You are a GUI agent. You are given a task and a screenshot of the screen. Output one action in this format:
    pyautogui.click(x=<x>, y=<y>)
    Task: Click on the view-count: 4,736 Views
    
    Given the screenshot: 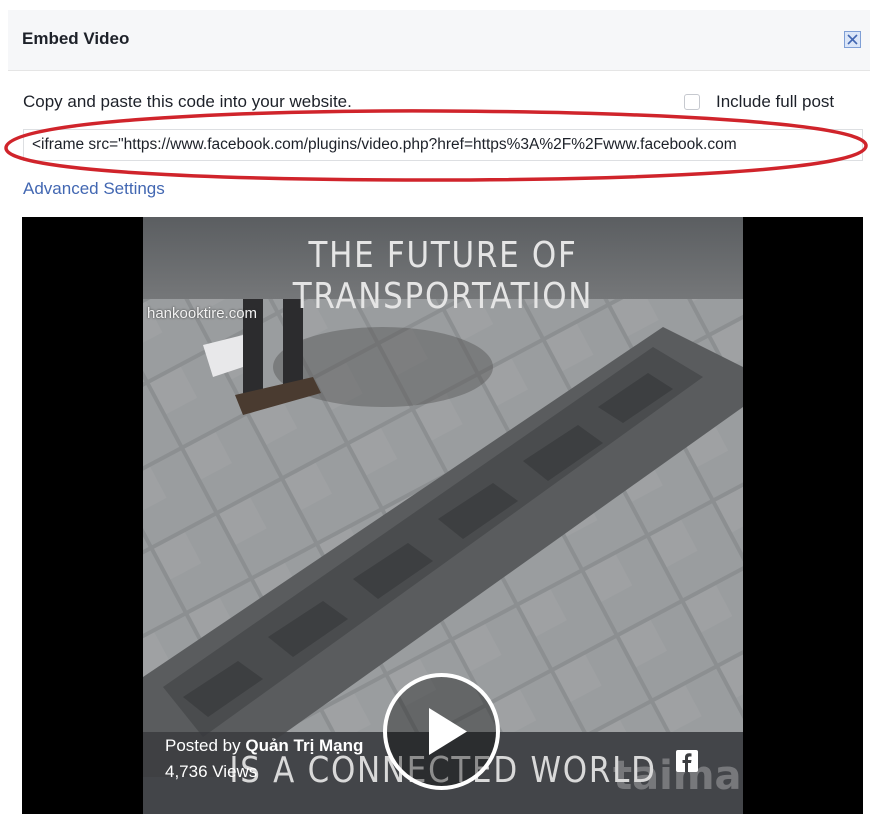 What is the action you would take?
    pyautogui.click(x=211, y=771)
    